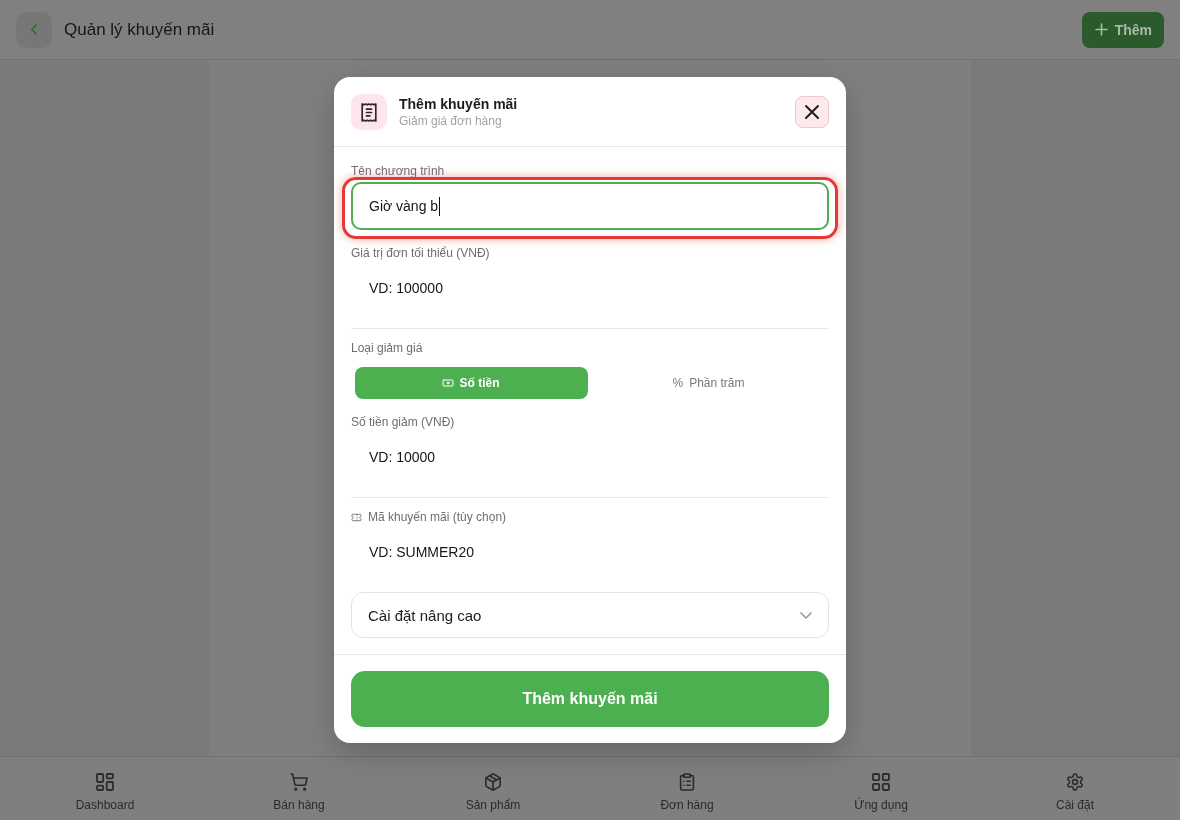 Image resolution: width=1180 pixels, height=820 pixels. I want to click on settings-icon, so click(1075, 781).